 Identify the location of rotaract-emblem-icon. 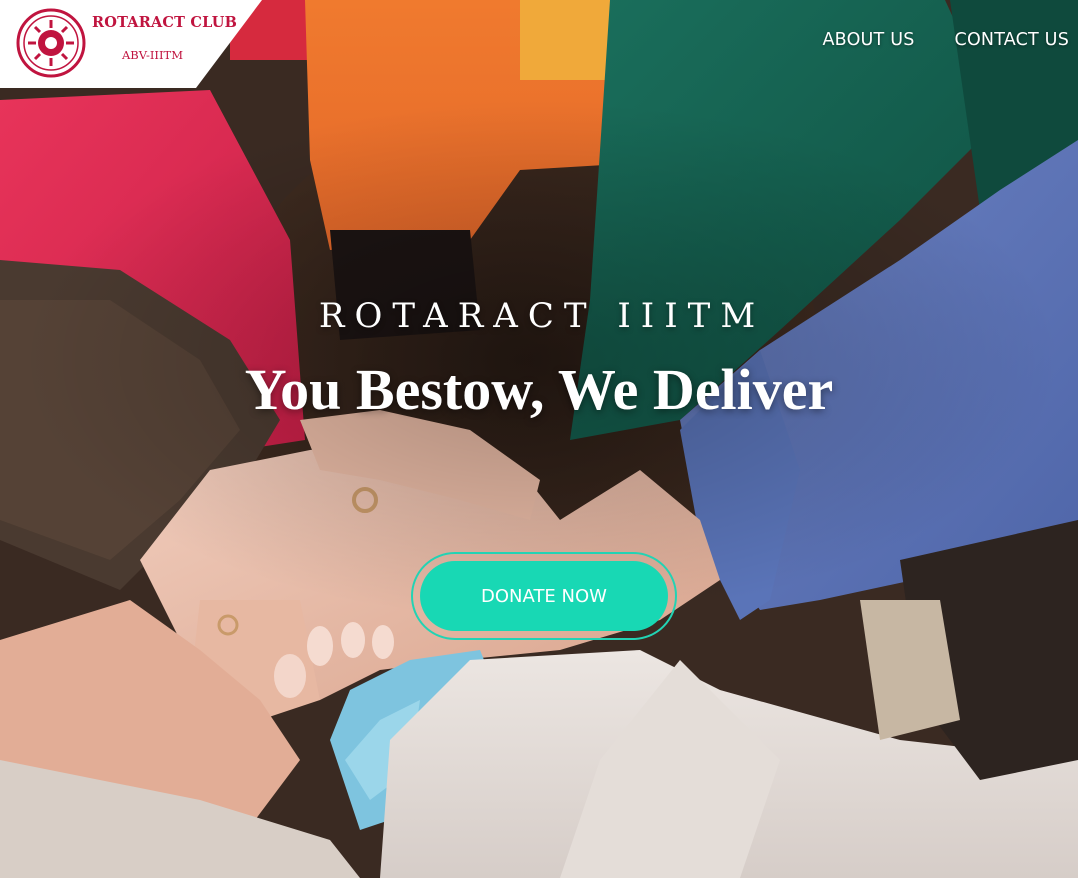
(51, 43).